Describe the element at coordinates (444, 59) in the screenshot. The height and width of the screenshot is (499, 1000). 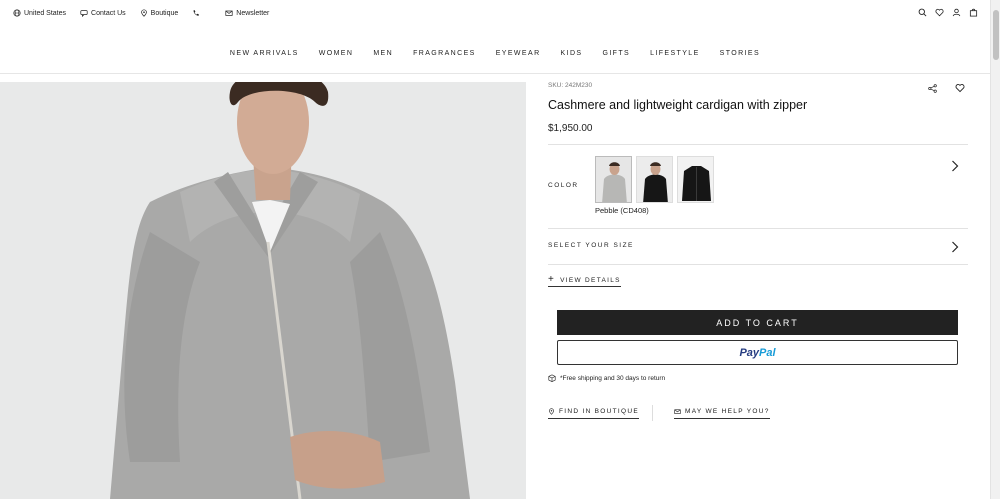
I see `nav-fragrances: FRAGRANCES` at that location.